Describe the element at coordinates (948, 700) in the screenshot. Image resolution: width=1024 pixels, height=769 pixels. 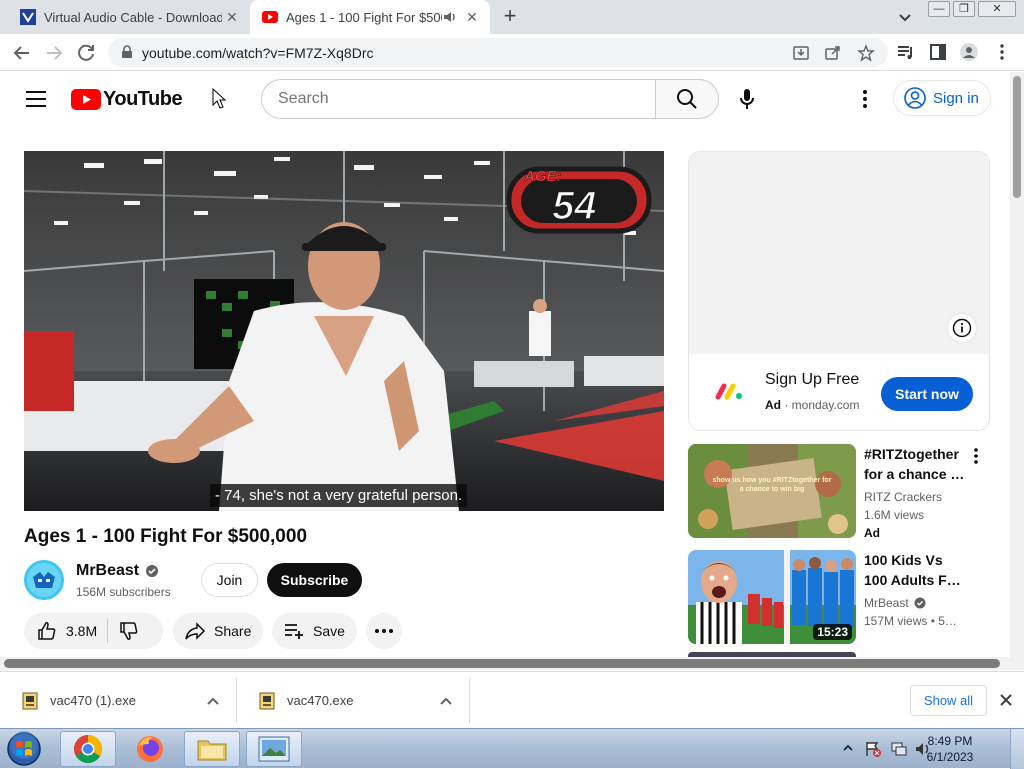
I see `show-all-downloads-button: Show all` at that location.